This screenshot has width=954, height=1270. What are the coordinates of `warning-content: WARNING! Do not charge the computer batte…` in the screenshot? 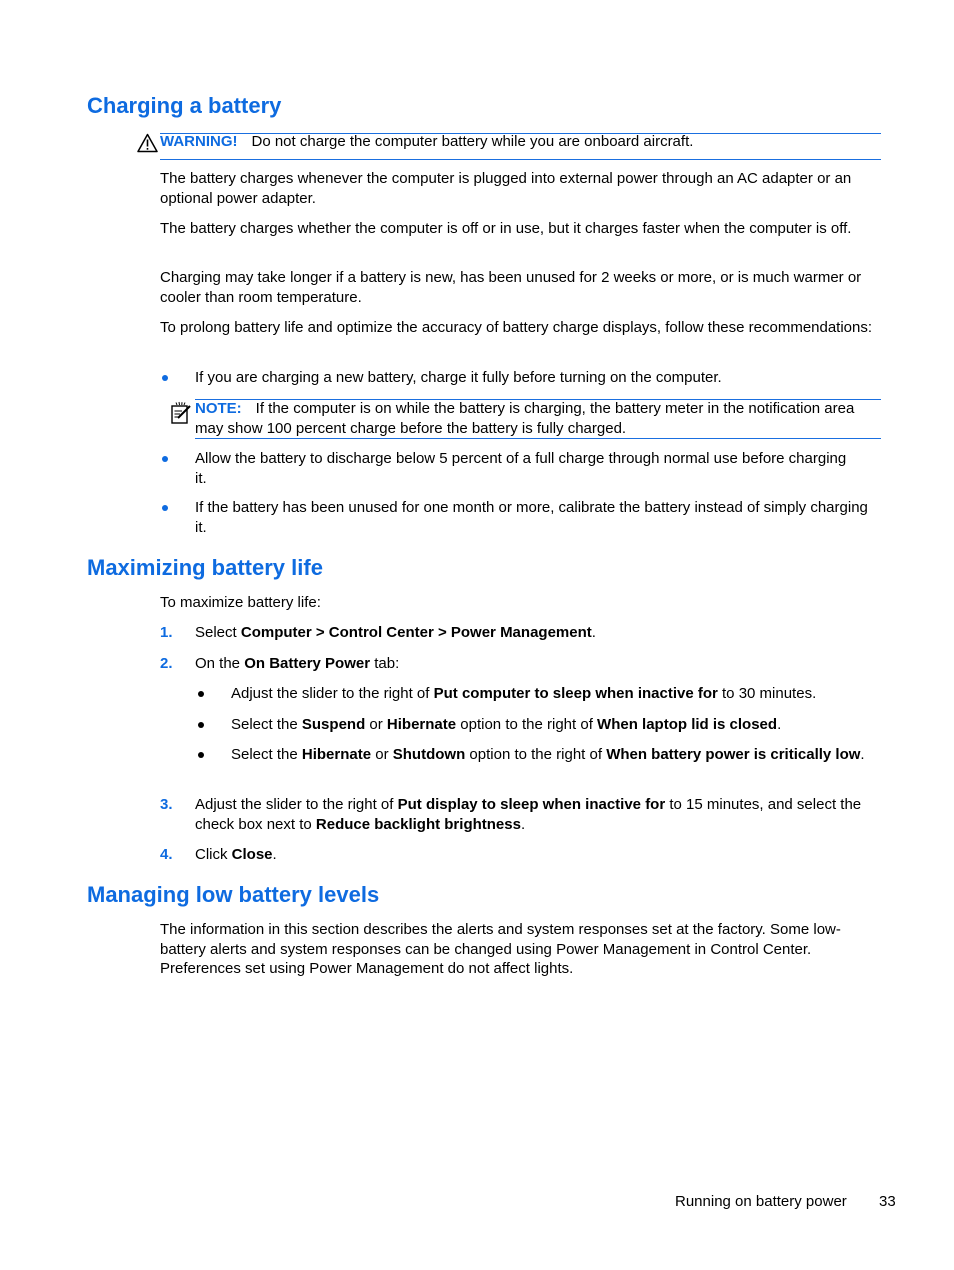 It's located at (522, 142).